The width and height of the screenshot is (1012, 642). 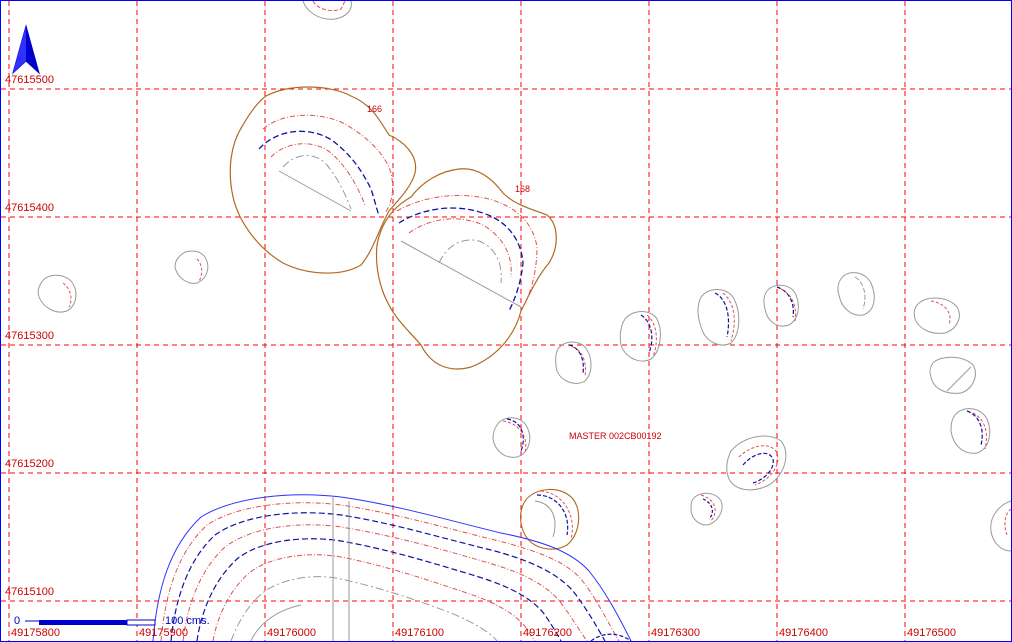 I want to click on grid-y-label: 47615500, so click(x=29, y=80).